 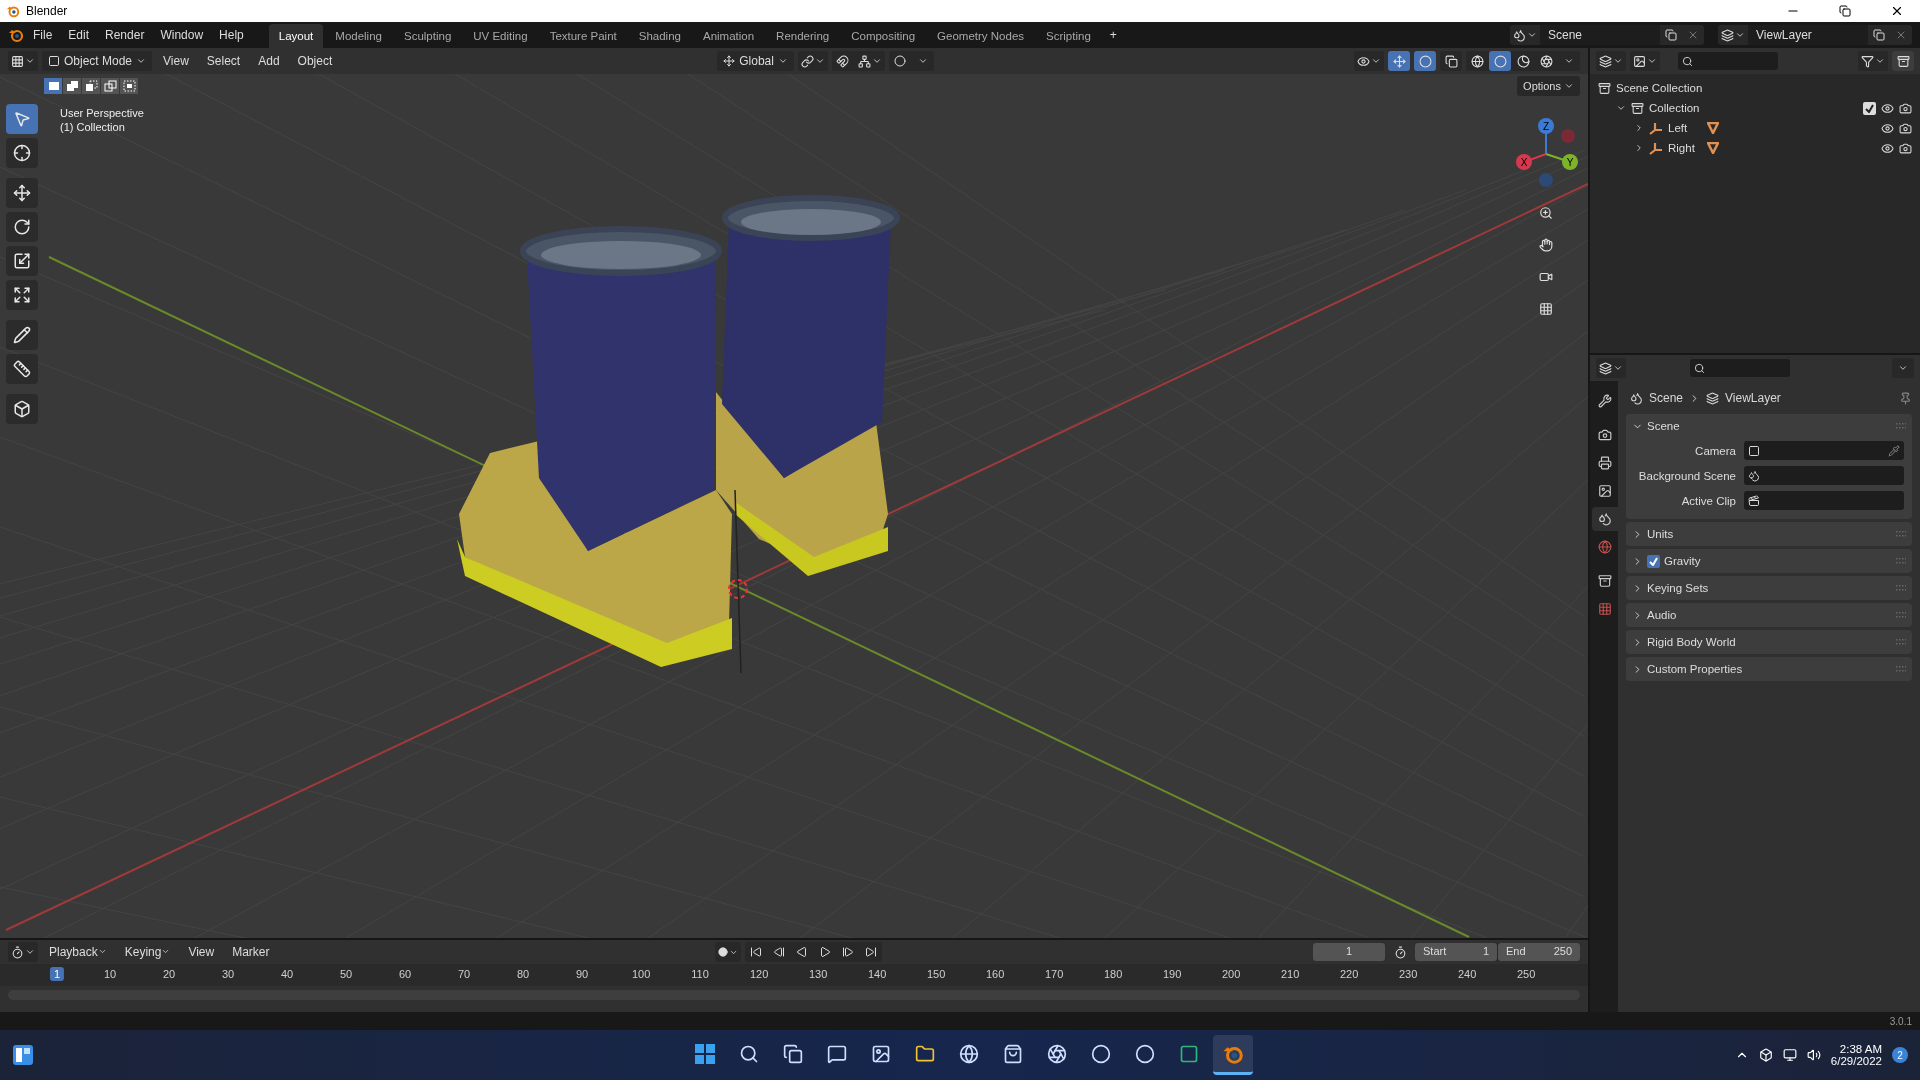 I want to click on frame-number: 180, so click(x=1113, y=974).